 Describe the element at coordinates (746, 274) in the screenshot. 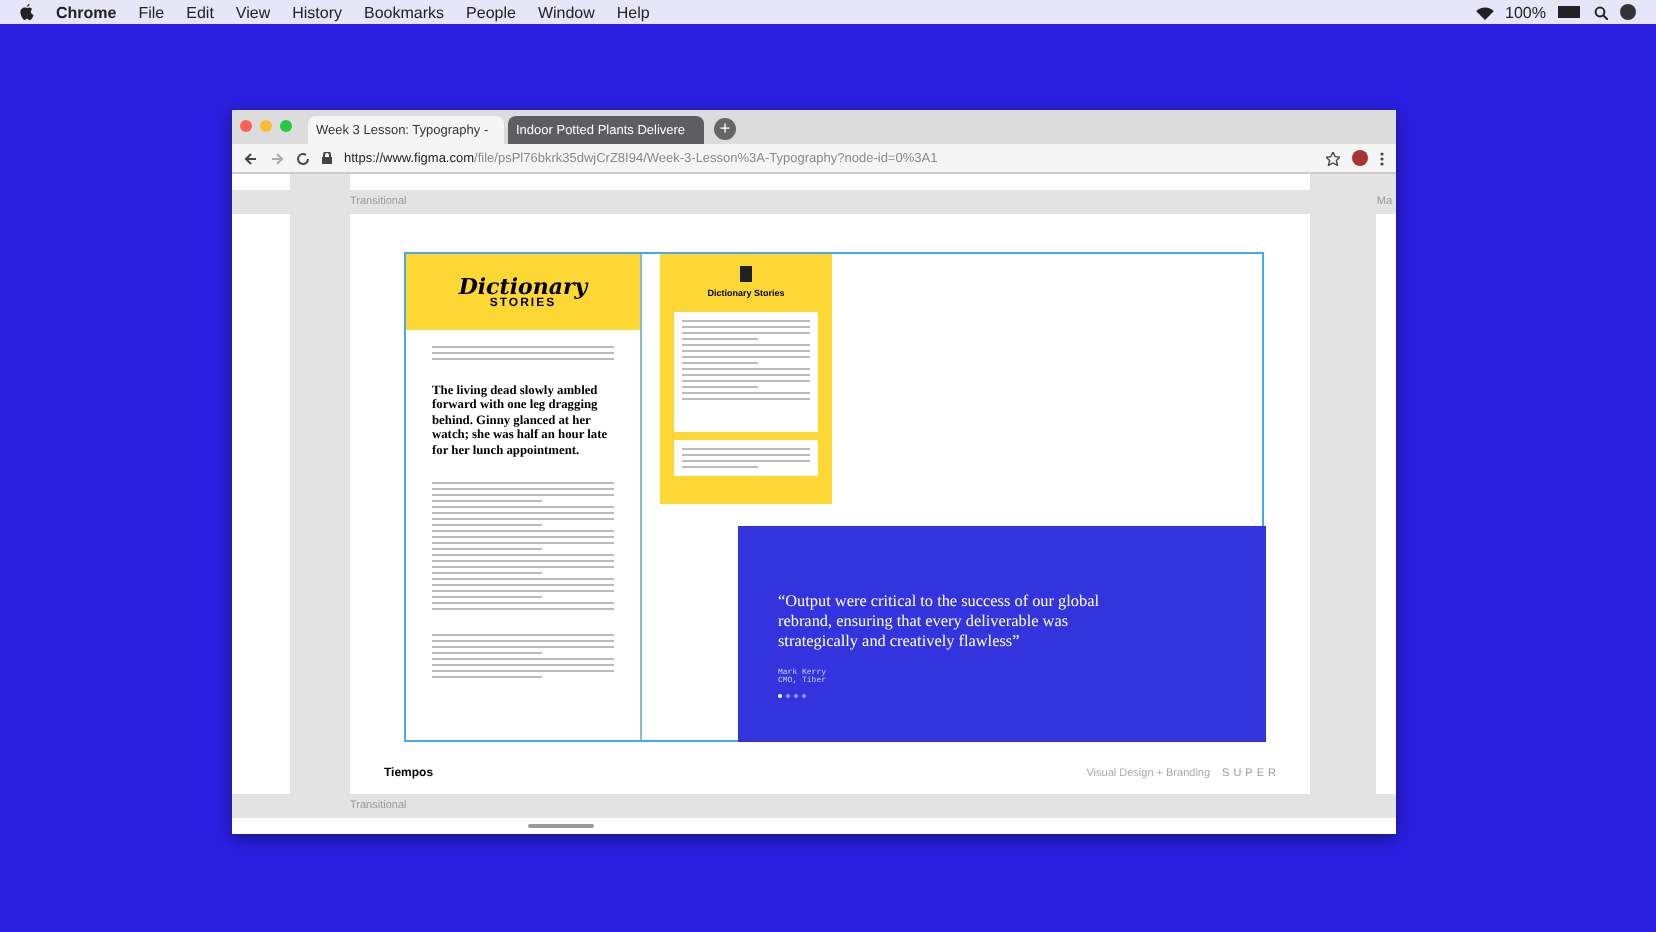

I see `book-icon` at that location.